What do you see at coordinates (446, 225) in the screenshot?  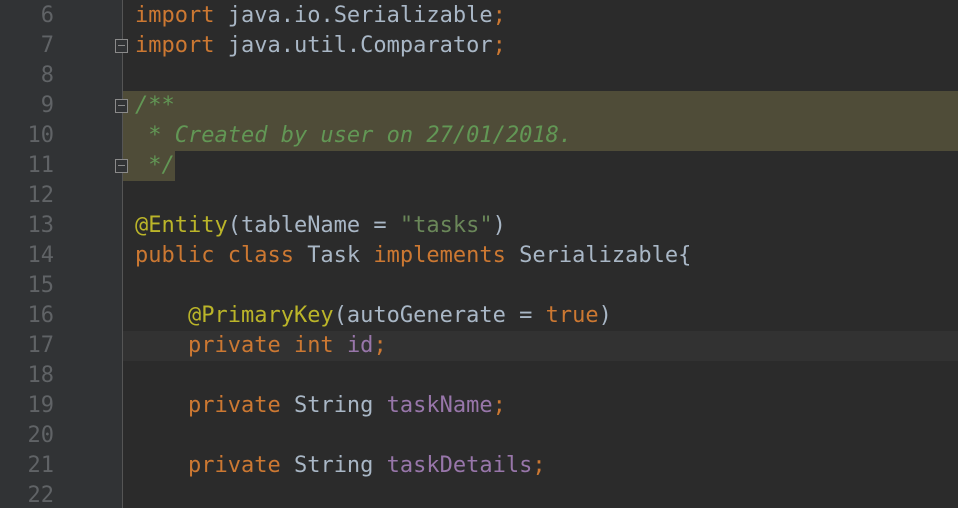 I see `code-token: "tasks"` at bounding box center [446, 225].